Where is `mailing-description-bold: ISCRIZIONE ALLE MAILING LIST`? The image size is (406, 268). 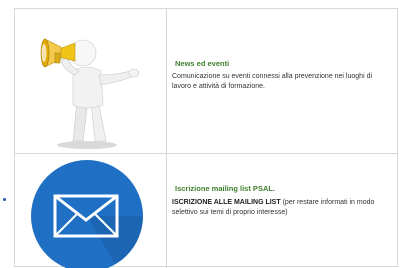
mailing-description-bold: ISCRIZIONE ALLE MAILING LIST is located at coordinates (226, 202).